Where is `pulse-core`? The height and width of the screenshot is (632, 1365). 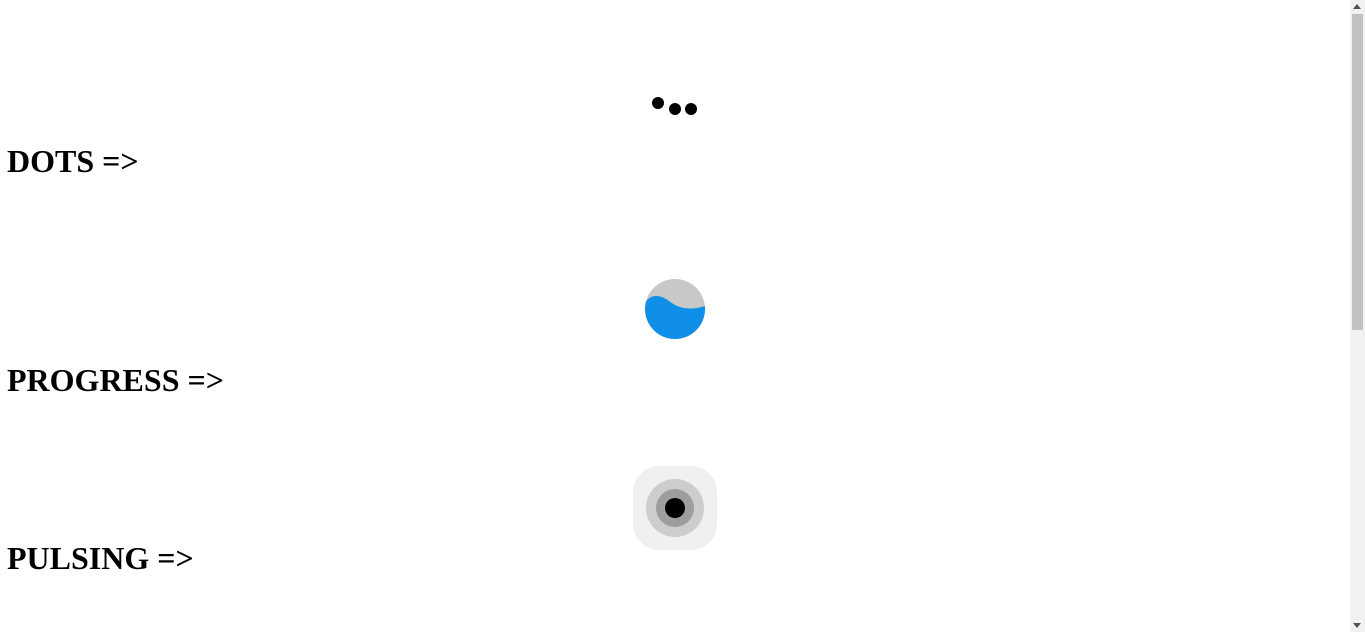
pulse-core is located at coordinates (675, 508).